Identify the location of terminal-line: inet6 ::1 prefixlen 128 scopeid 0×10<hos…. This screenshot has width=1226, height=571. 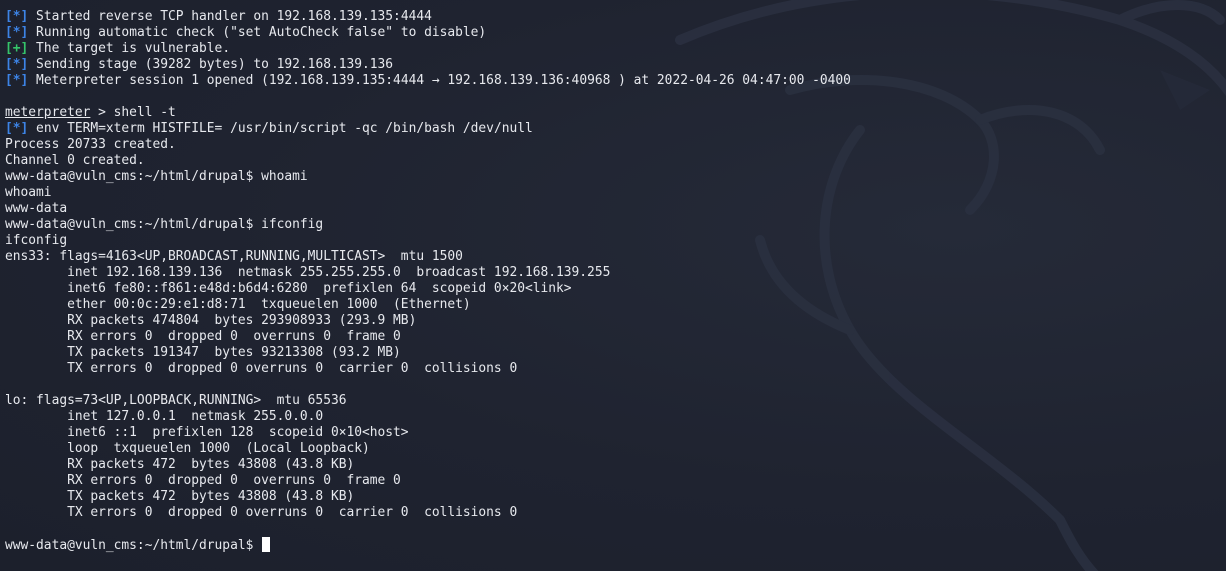
(428, 433).